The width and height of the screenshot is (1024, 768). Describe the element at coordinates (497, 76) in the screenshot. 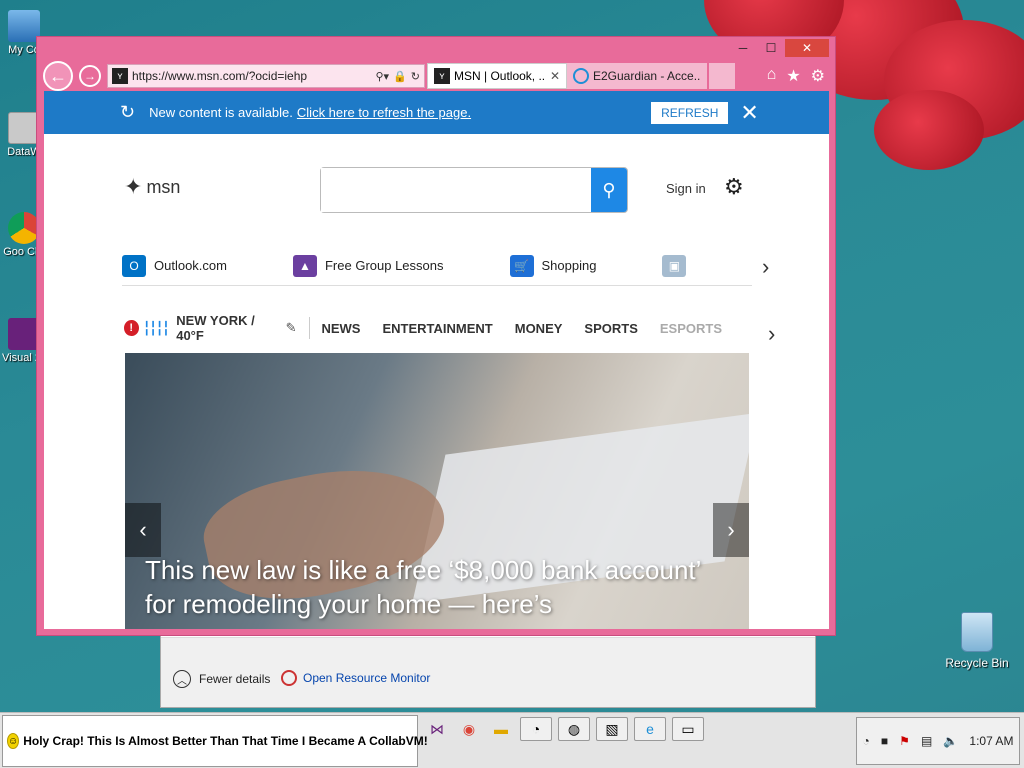

I see `tab-msn: ʏ MSN | Outlook, ... ✕` at that location.